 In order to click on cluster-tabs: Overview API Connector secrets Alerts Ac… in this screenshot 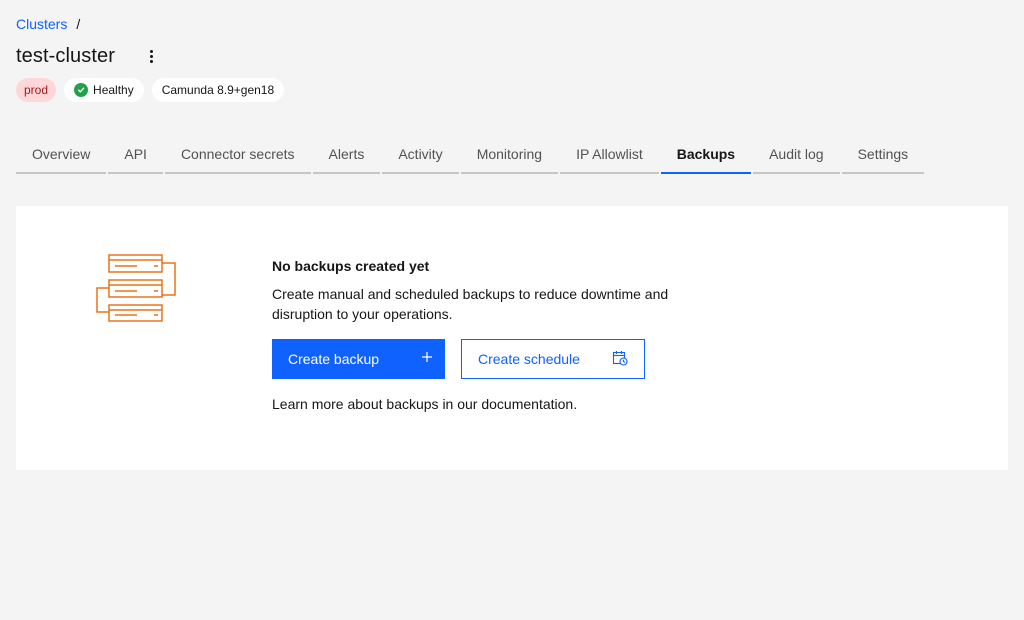, I will do `click(471, 155)`.